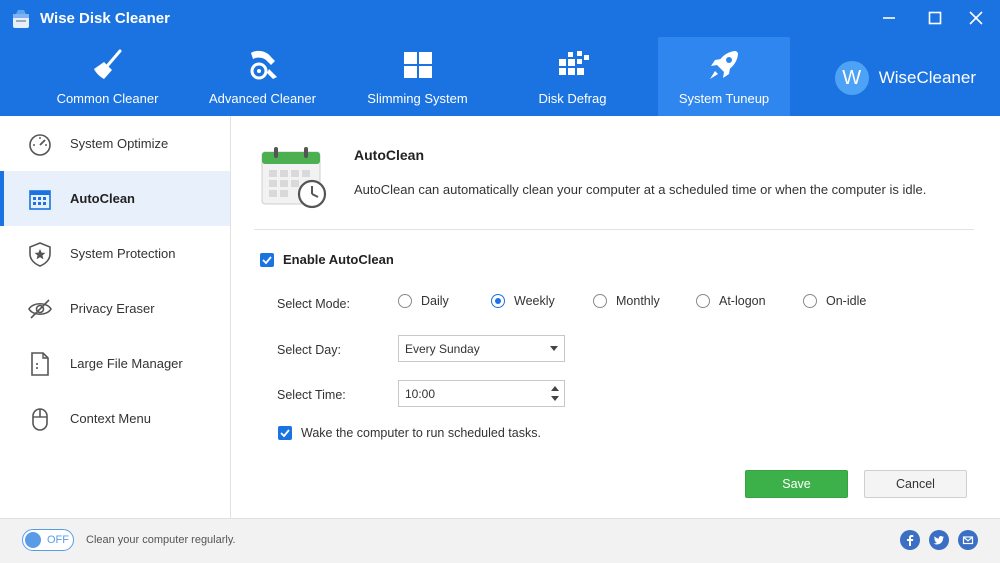 The image size is (1000, 563). What do you see at coordinates (112, 308) in the screenshot?
I see `sidebar-item-label: Privacy Eraser` at bounding box center [112, 308].